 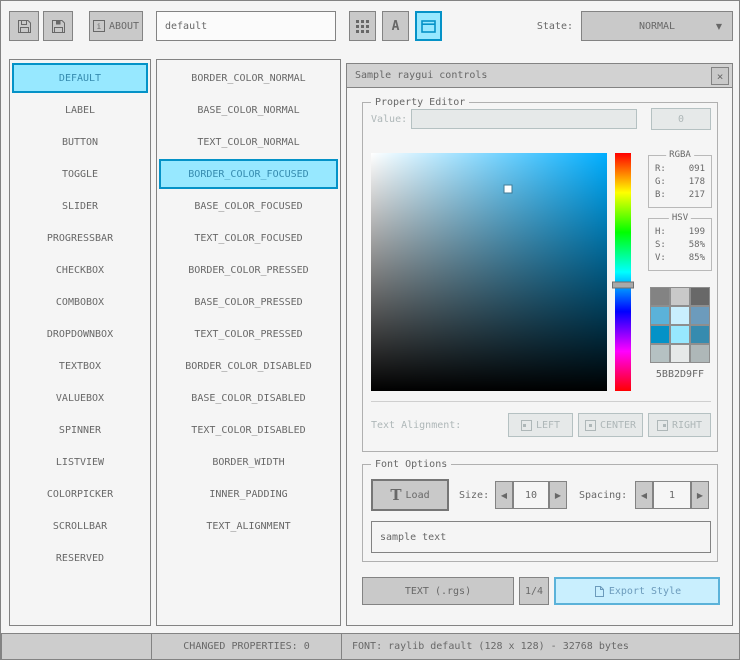 I want to click on property-item-border-width: BORDER_WIDTH, so click(x=248, y=462).